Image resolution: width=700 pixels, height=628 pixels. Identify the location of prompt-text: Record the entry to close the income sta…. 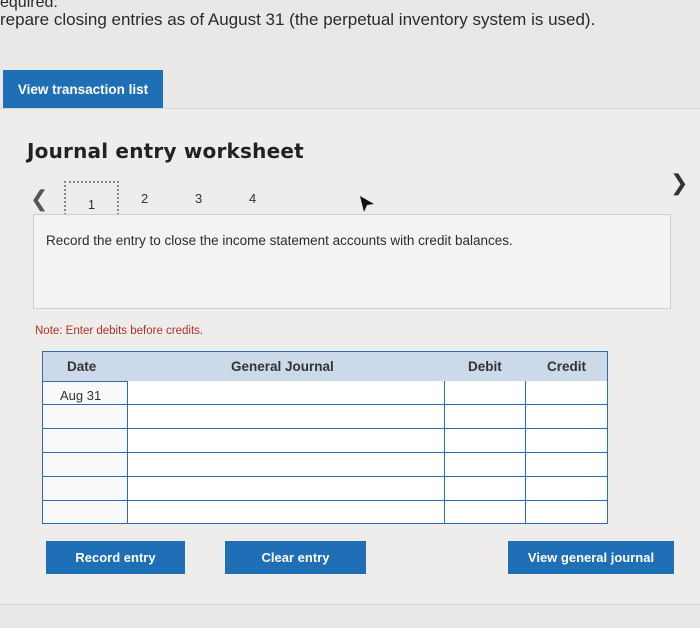
(279, 240).